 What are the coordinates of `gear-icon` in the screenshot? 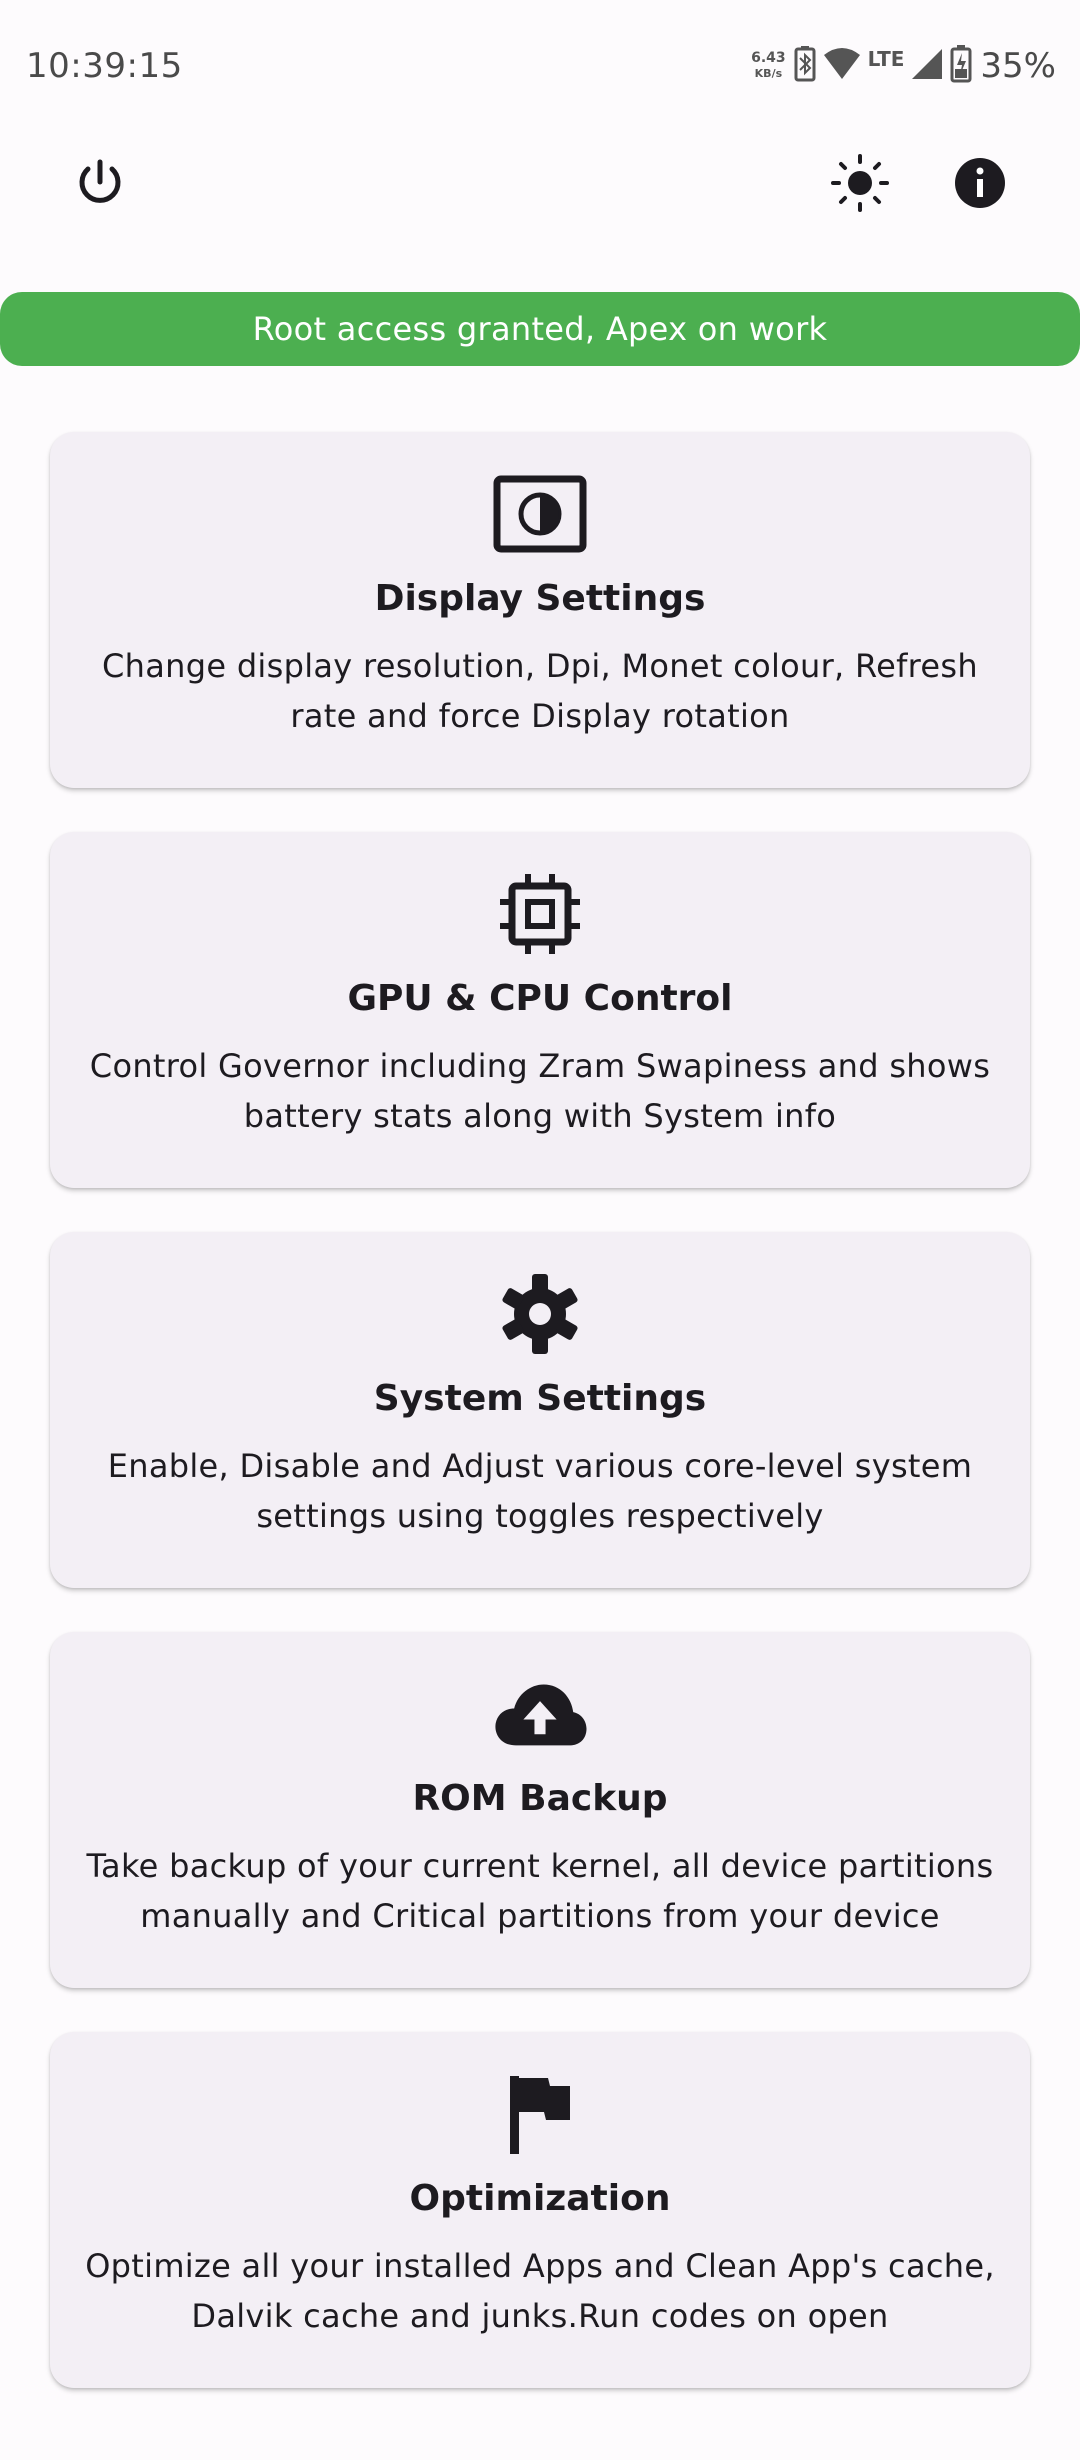 It's located at (540, 1314).